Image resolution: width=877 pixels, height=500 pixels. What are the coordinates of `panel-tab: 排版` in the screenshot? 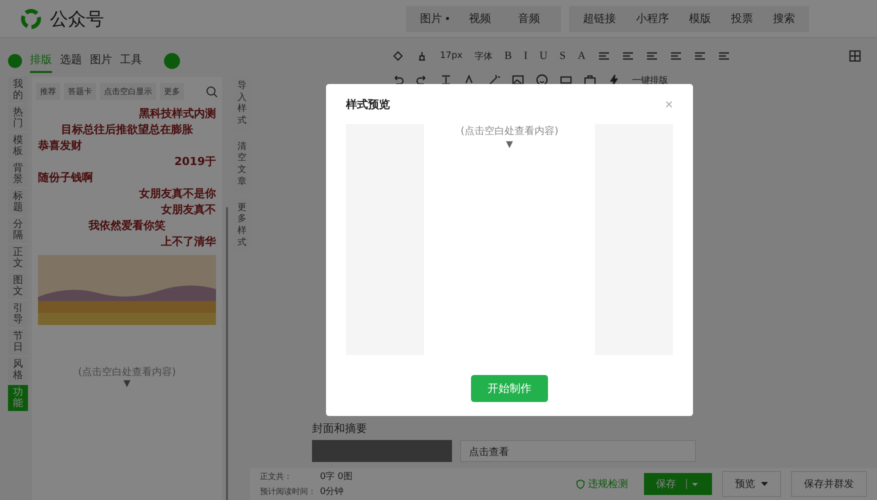 It's located at (41, 60).